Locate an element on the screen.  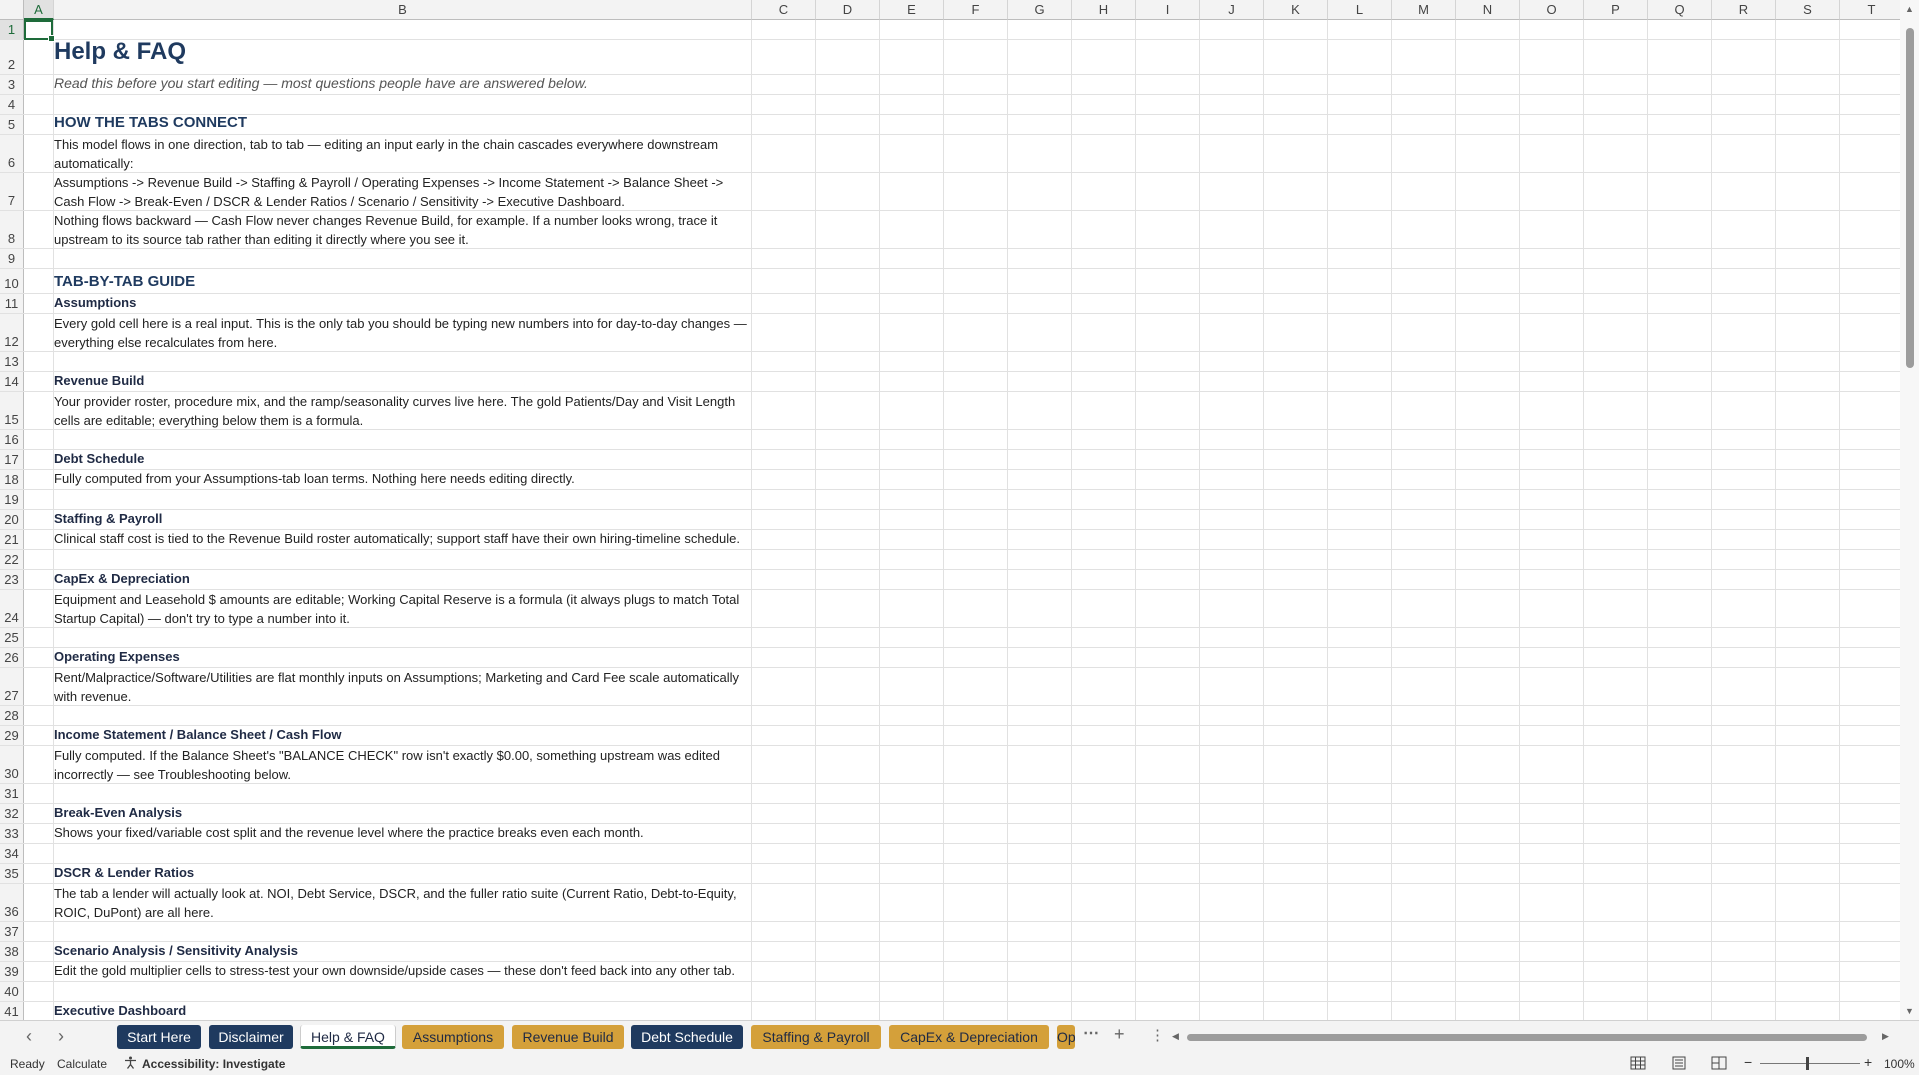
cell-b17: Debt Schedule is located at coordinates (402, 459).